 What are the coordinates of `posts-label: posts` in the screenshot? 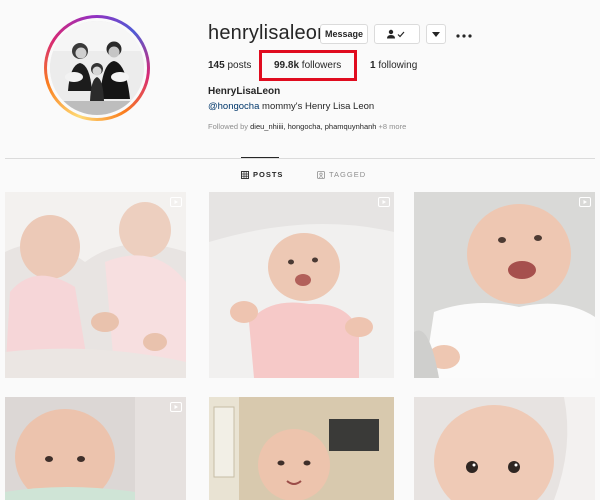 It's located at (238, 65).